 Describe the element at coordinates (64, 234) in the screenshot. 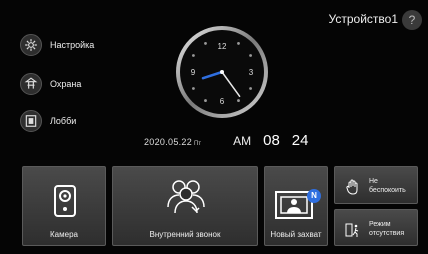

I see `camera-label: Камера` at that location.